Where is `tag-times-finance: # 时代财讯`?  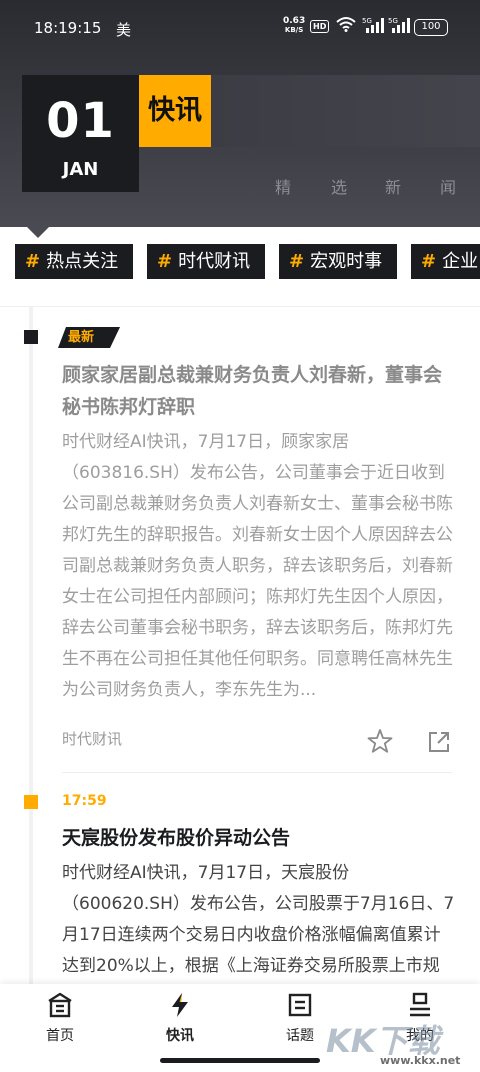
tag-times-finance: # 时代财讯 is located at coordinates (206, 261).